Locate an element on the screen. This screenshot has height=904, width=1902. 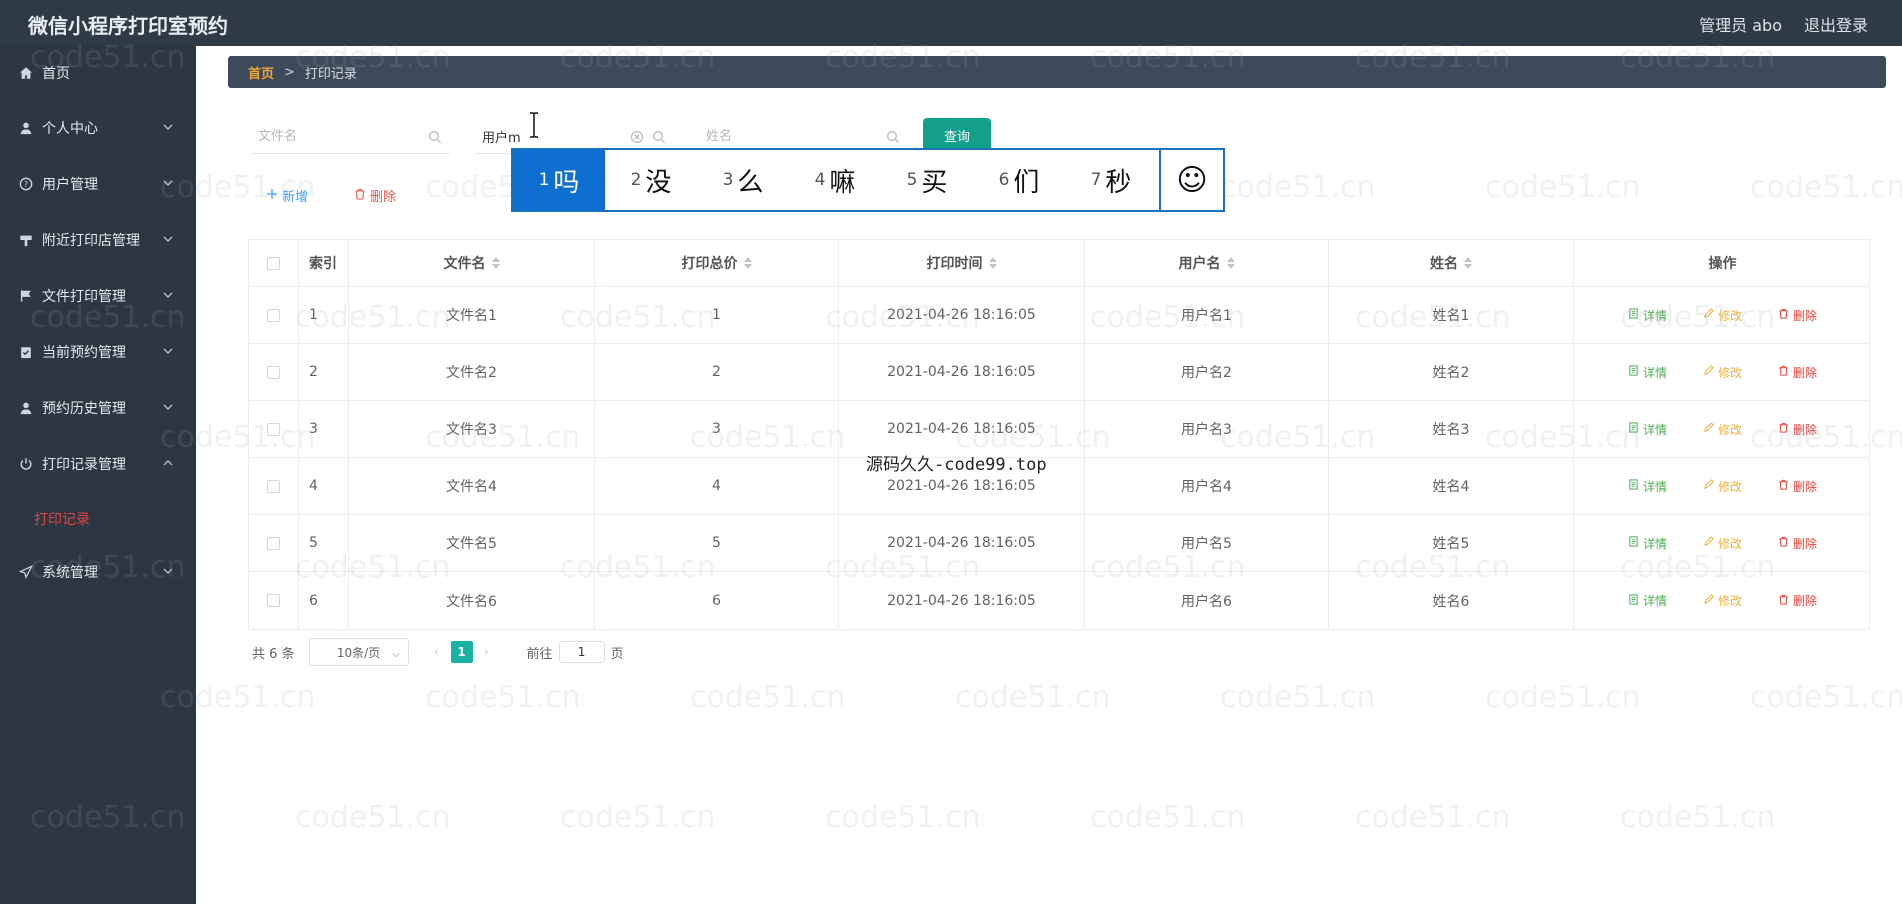
smiley-icon: ☺ is located at coordinates (1191, 180).